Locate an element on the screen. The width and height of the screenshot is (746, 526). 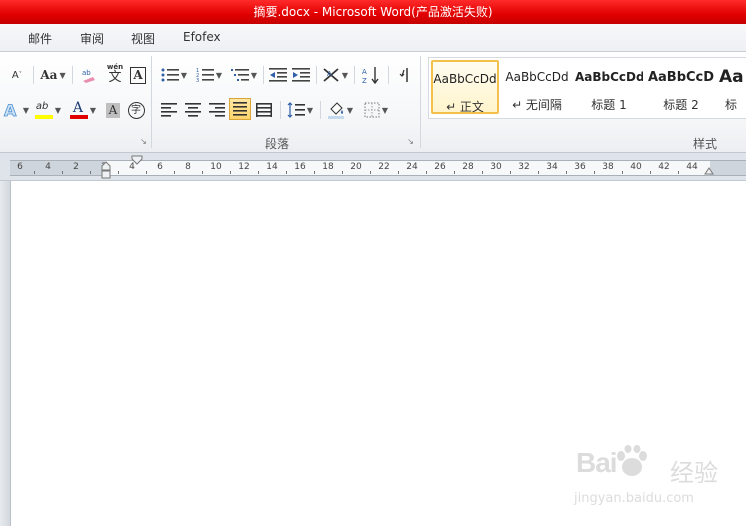
align-center-button is located at coordinates (193, 110).